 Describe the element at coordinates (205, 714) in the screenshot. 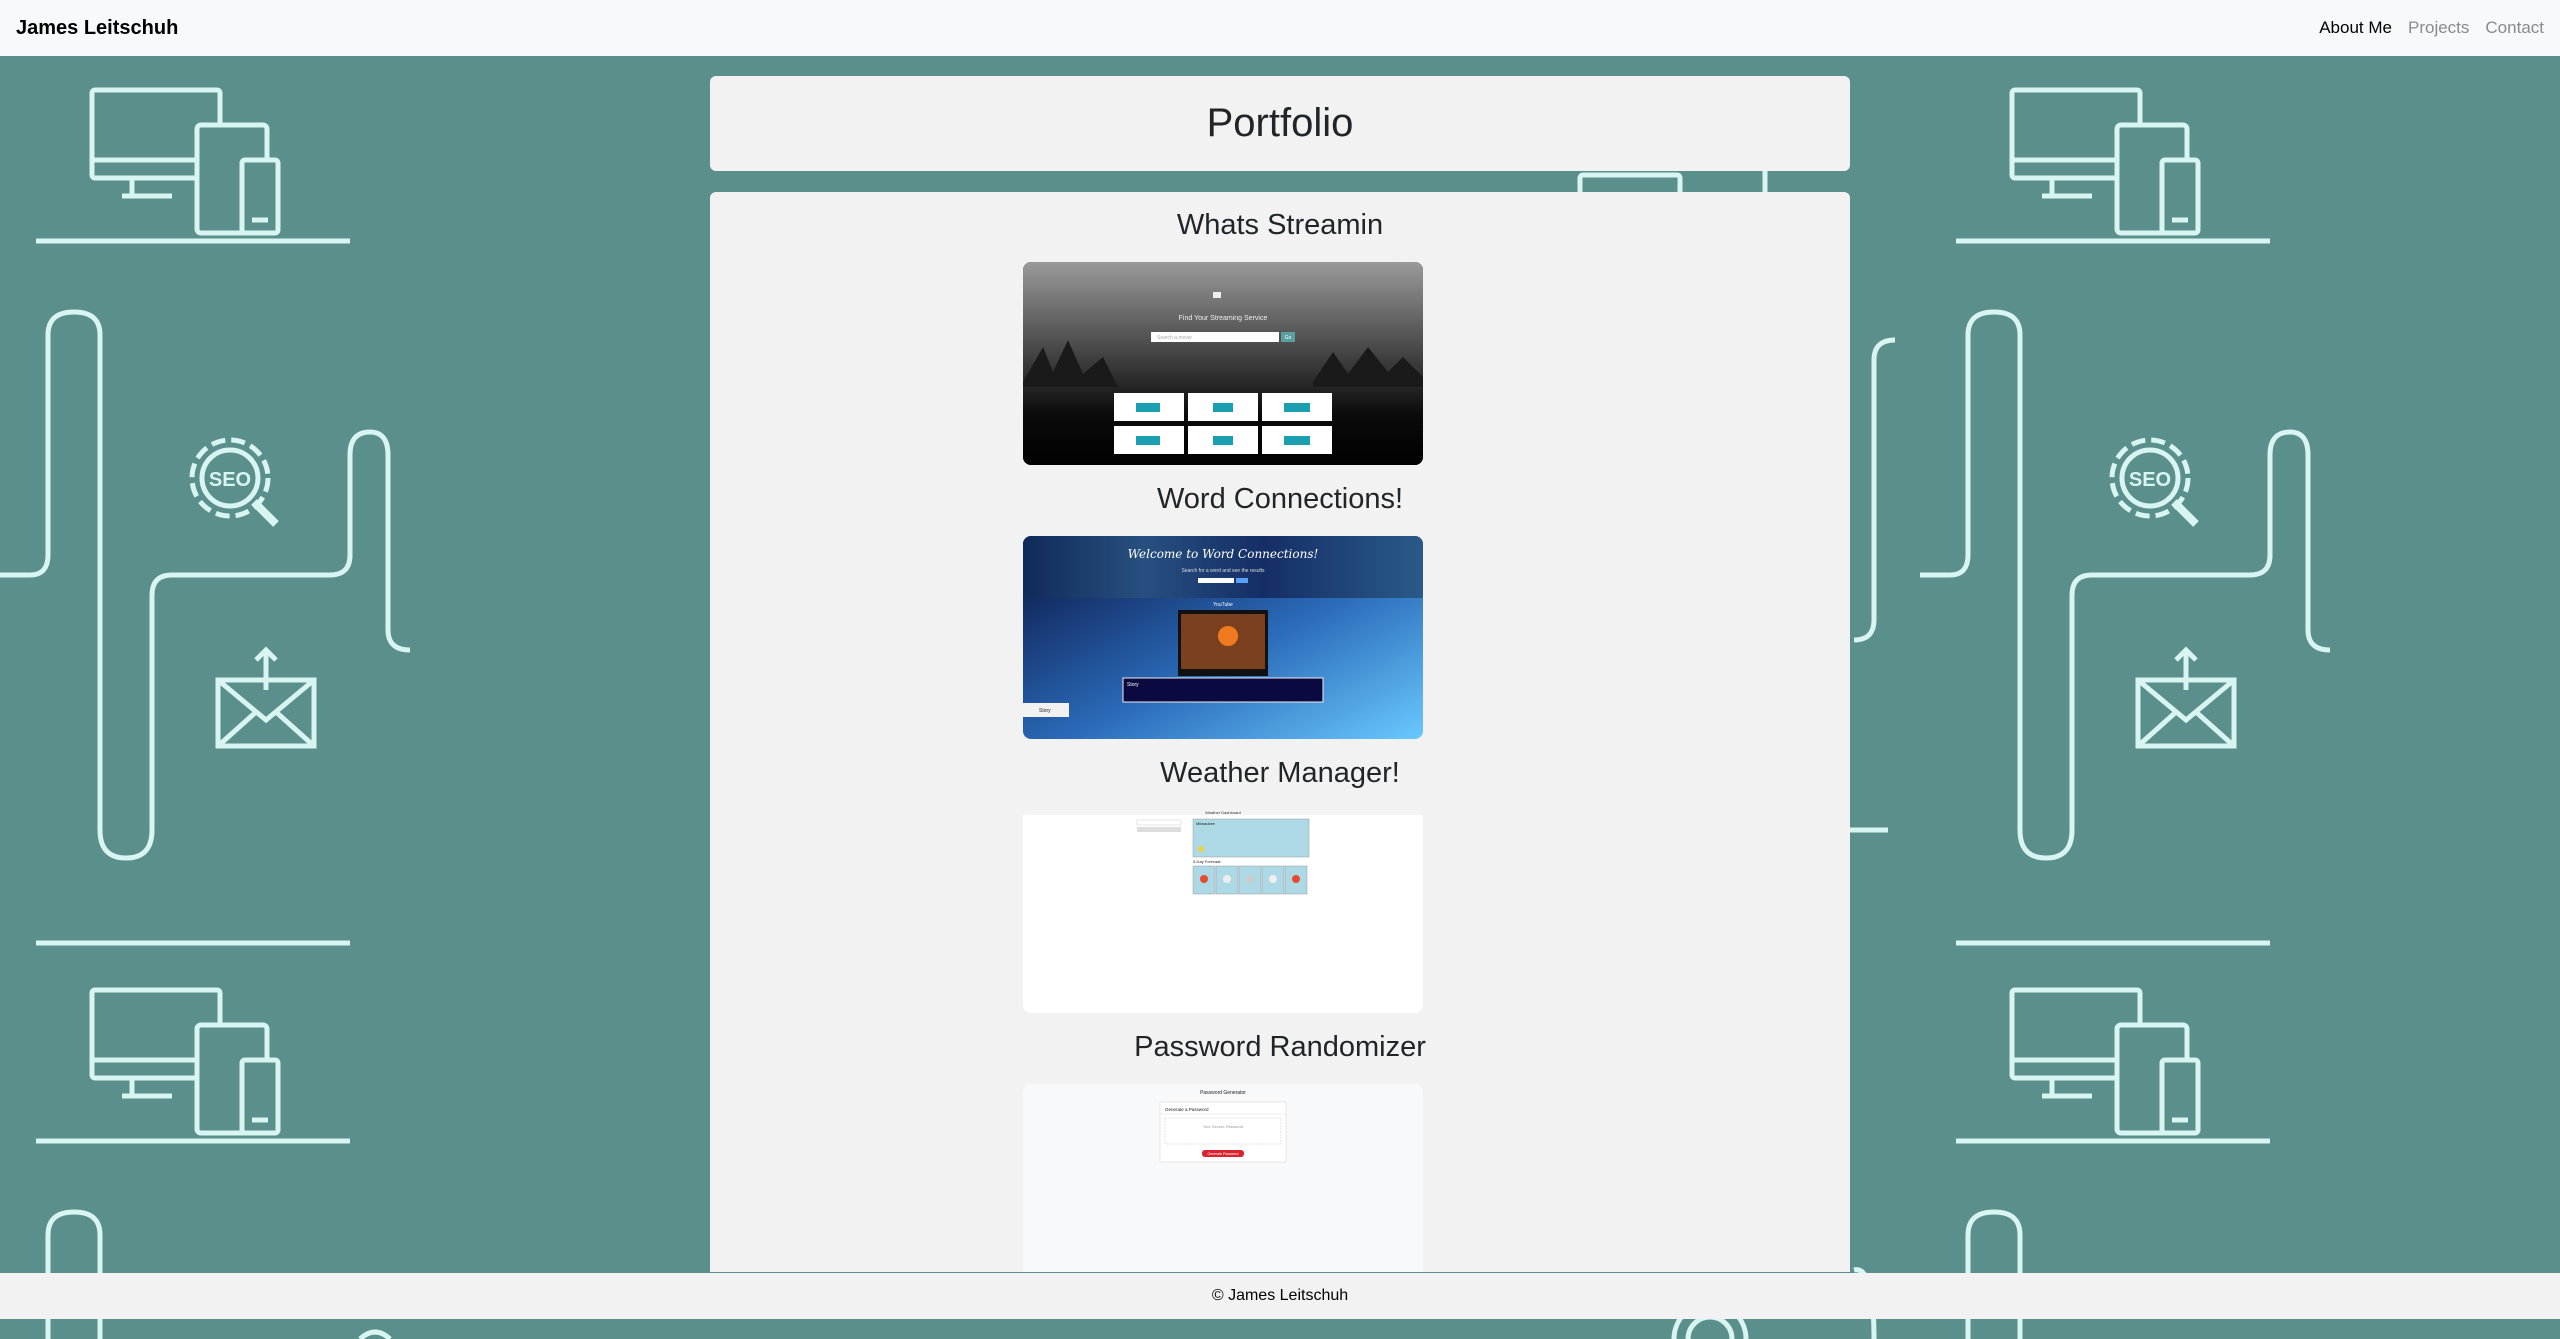

I see `left-pattern` at that location.